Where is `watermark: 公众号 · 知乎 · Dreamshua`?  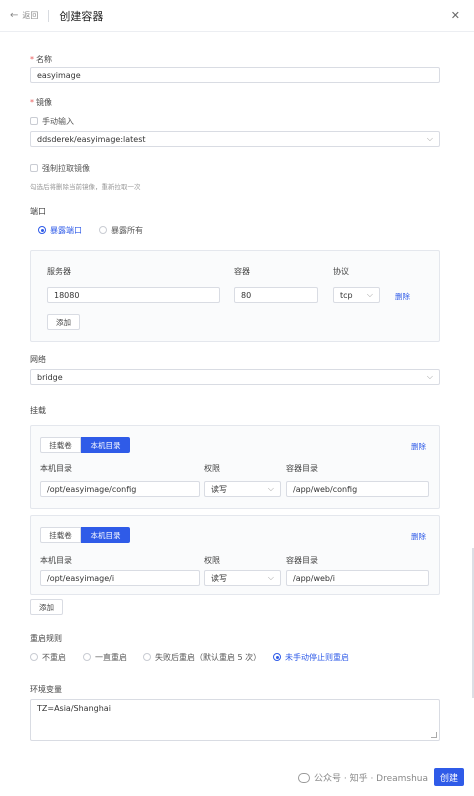 watermark: 公众号 · 知乎 · Dreamshua is located at coordinates (363, 777).